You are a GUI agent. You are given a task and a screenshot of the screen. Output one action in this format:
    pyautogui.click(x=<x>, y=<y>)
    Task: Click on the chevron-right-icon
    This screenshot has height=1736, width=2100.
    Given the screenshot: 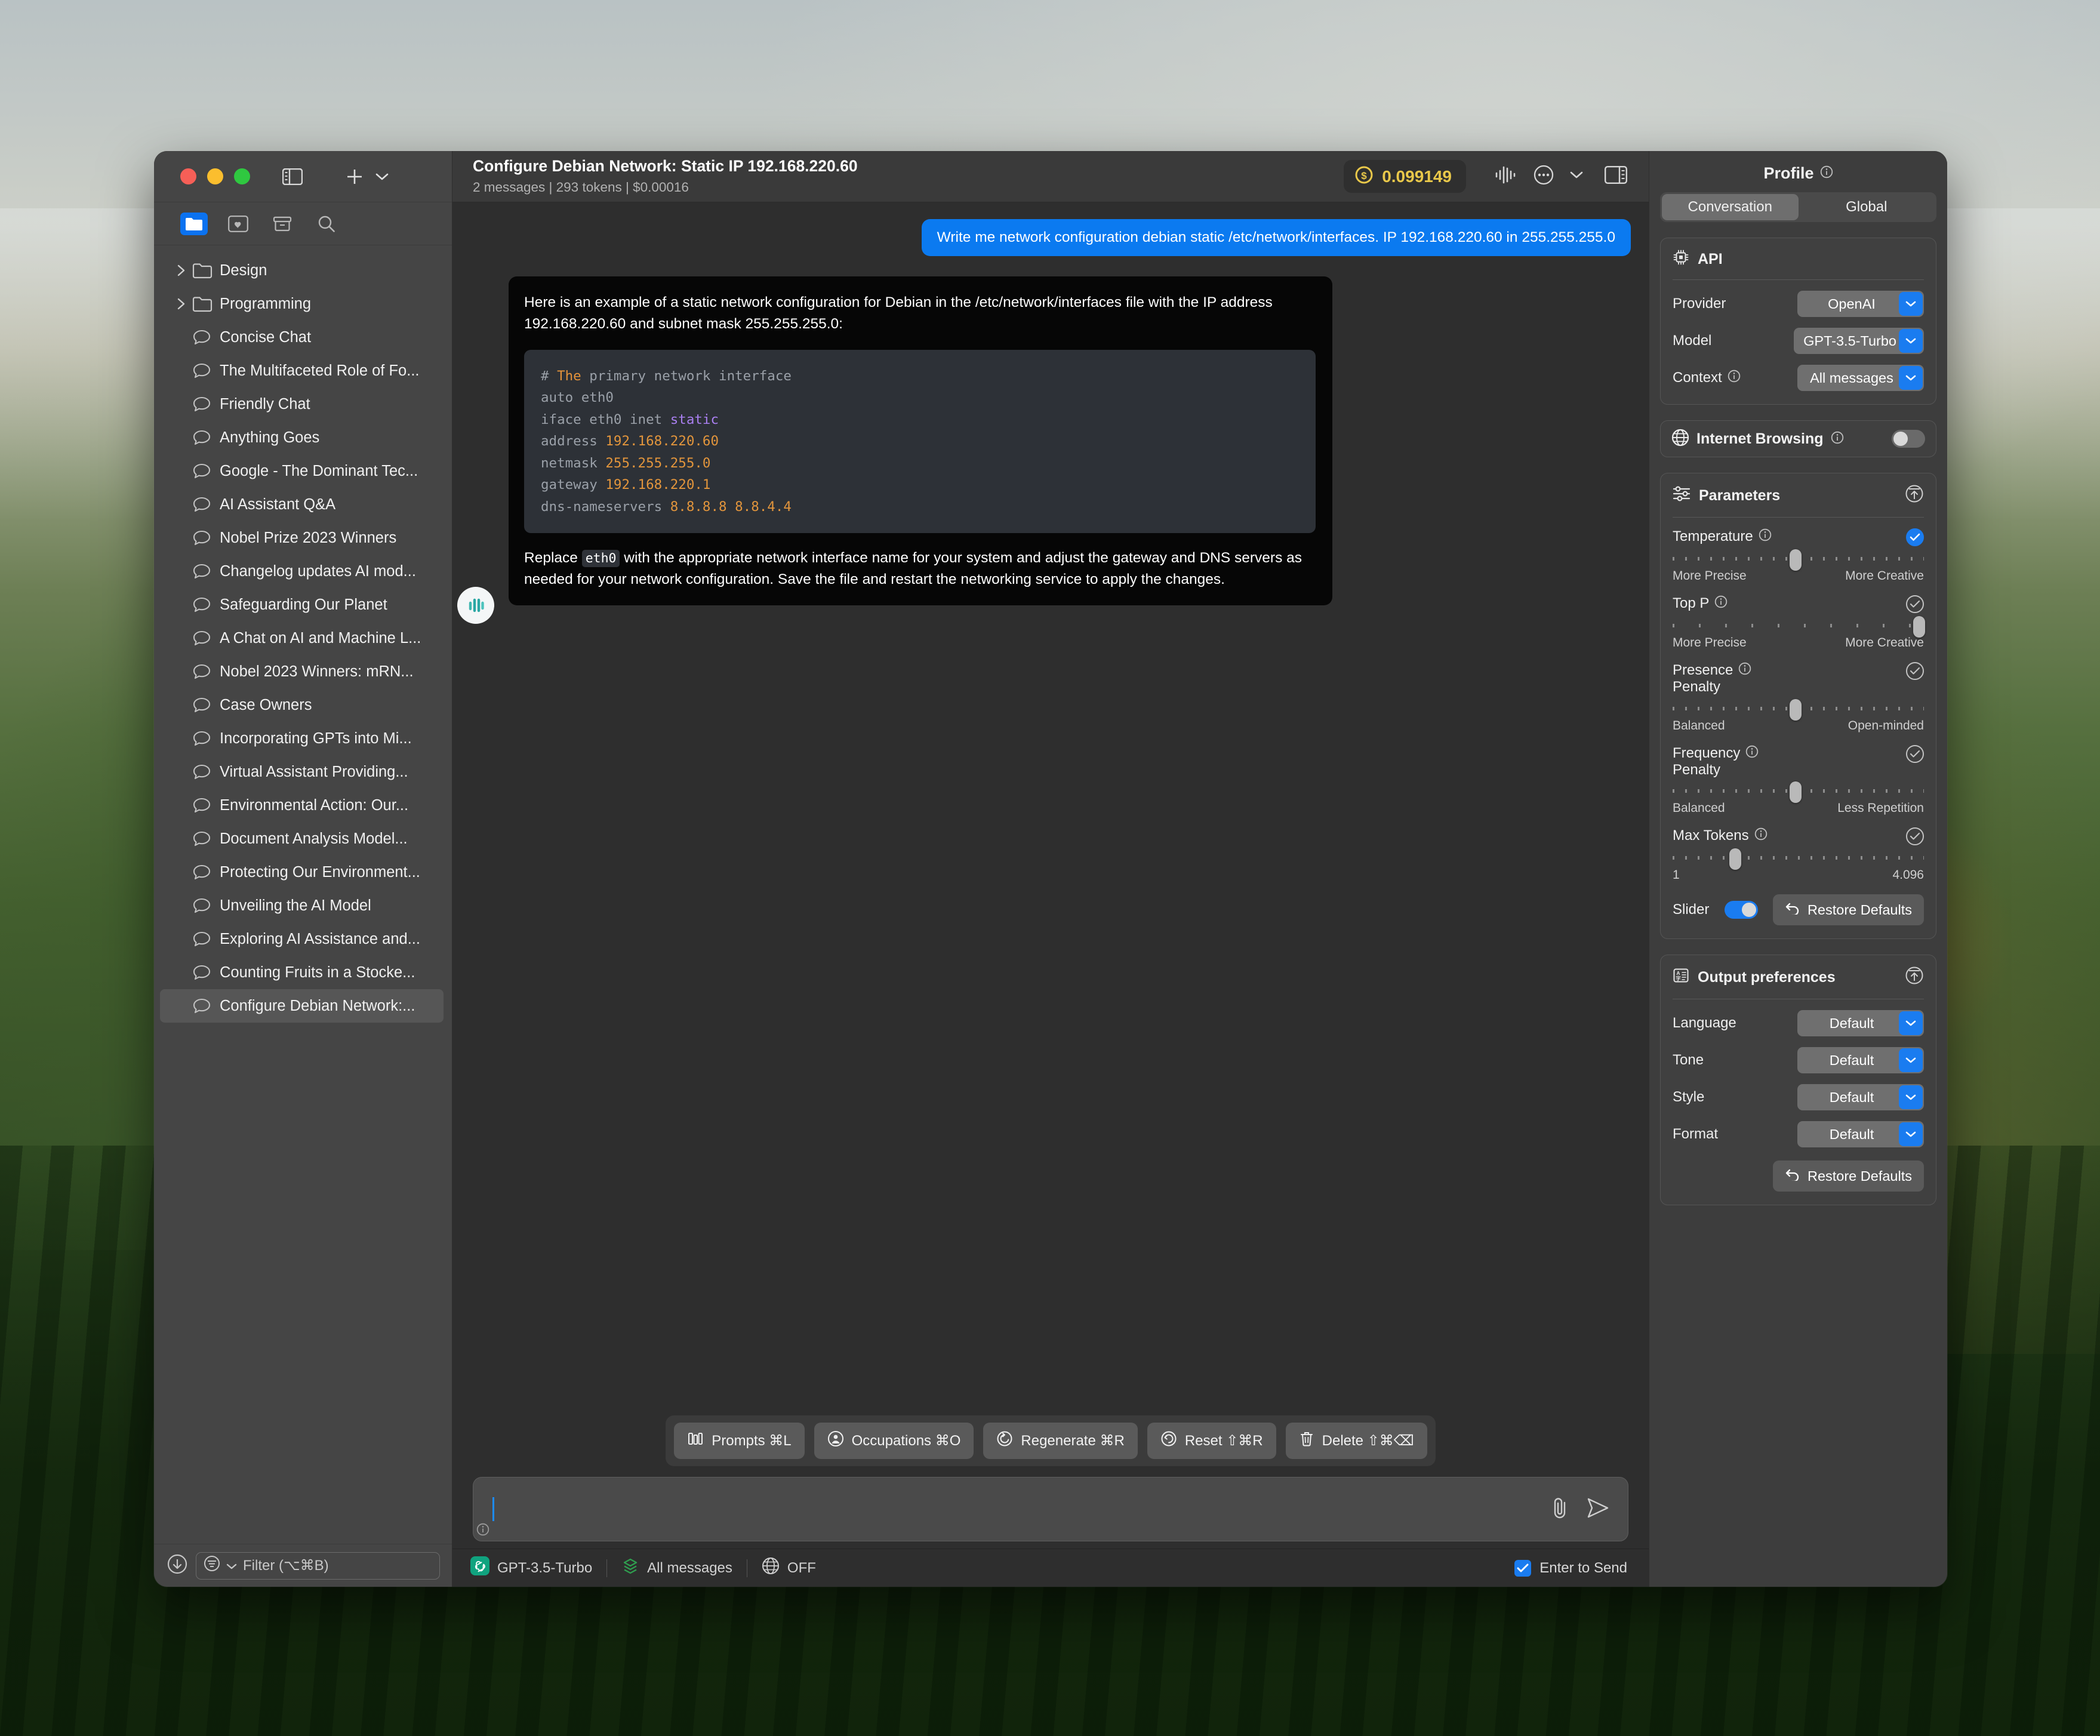 What is the action you would take?
    pyautogui.click(x=184, y=303)
    